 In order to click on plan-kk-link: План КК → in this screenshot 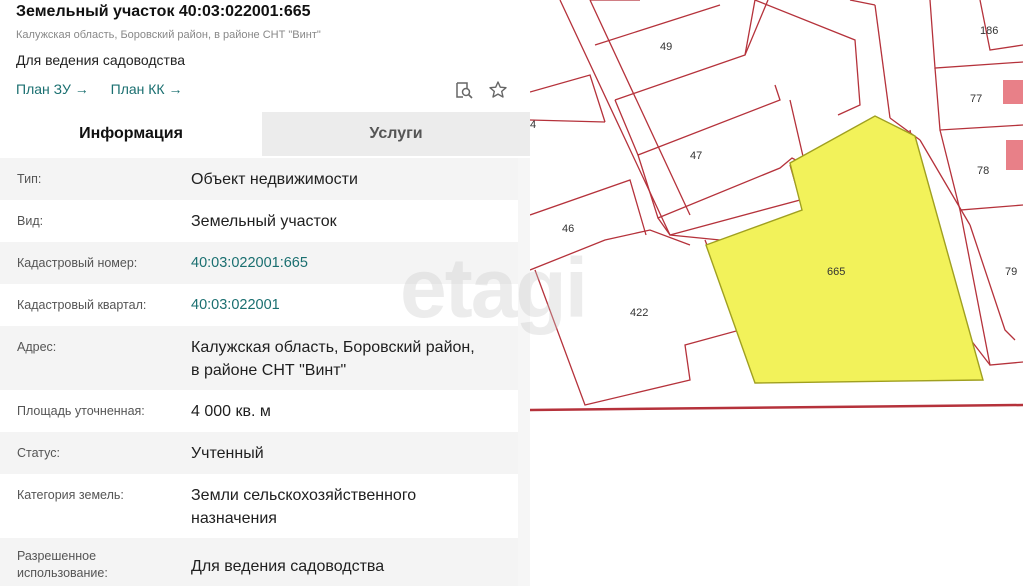, I will do `click(147, 89)`.